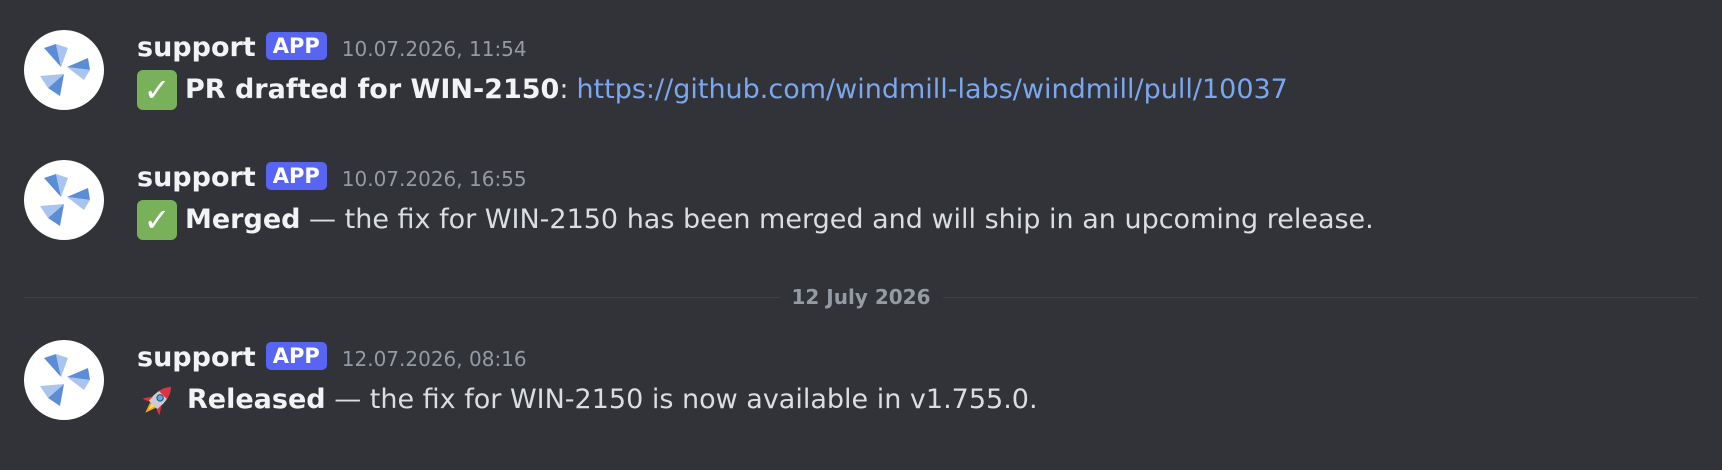 This screenshot has width=1722, height=470. What do you see at coordinates (332, 177) in the screenshot?
I see `message-header: support APP 10.07.2026, 16:55` at bounding box center [332, 177].